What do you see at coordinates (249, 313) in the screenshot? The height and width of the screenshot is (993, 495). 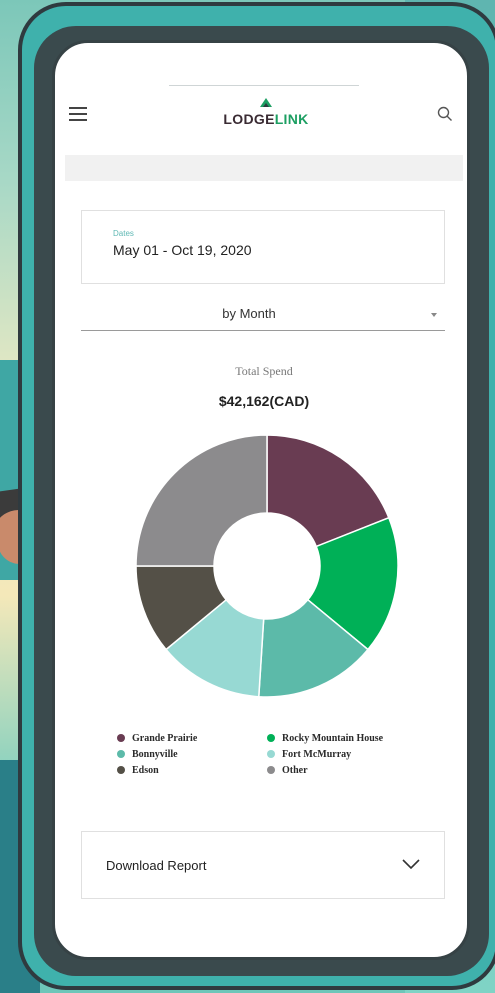 I see `period-select-value: by Month` at bounding box center [249, 313].